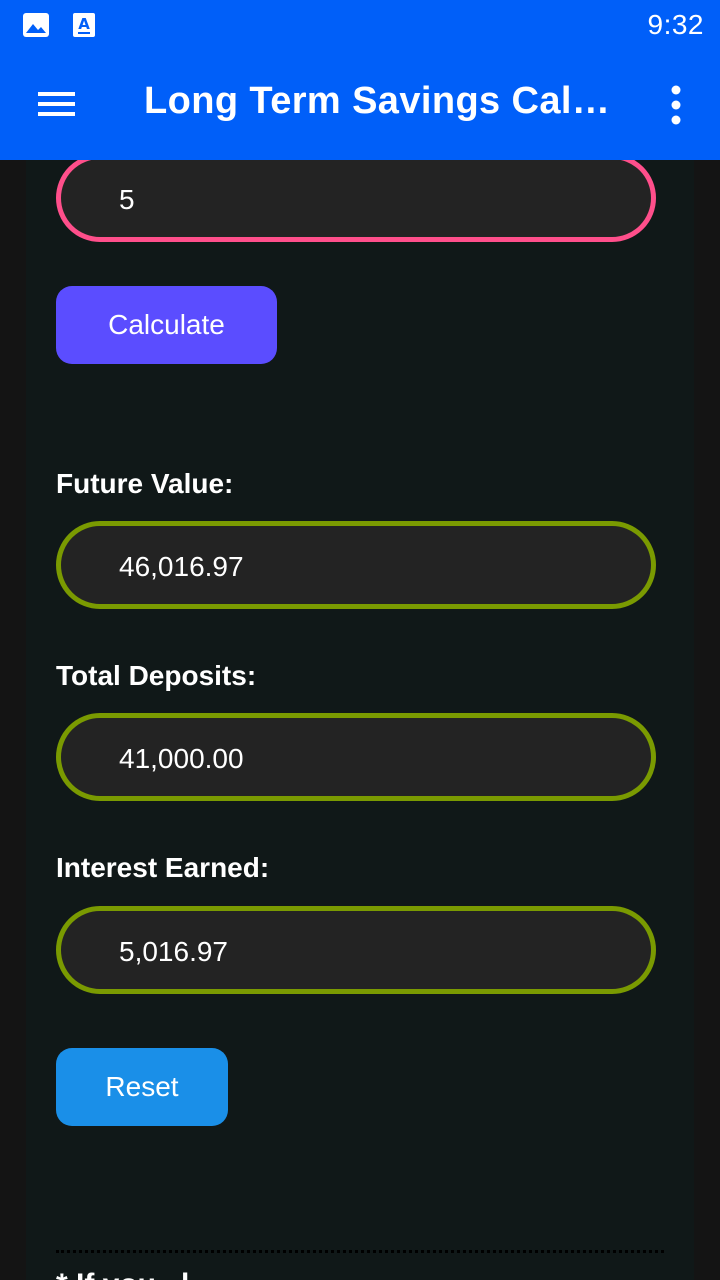 This screenshot has width=720, height=1280. What do you see at coordinates (676, 105) in the screenshot?
I see `more-vert-icon` at bounding box center [676, 105].